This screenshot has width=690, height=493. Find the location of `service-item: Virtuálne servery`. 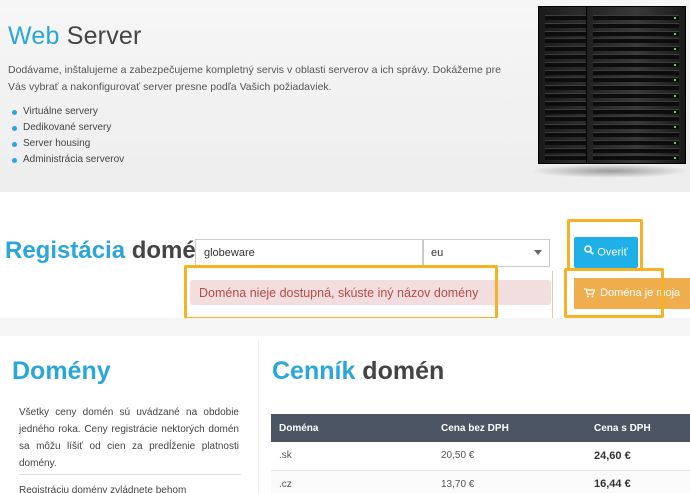

service-item: Virtuálne servery is located at coordinates (68, 112).